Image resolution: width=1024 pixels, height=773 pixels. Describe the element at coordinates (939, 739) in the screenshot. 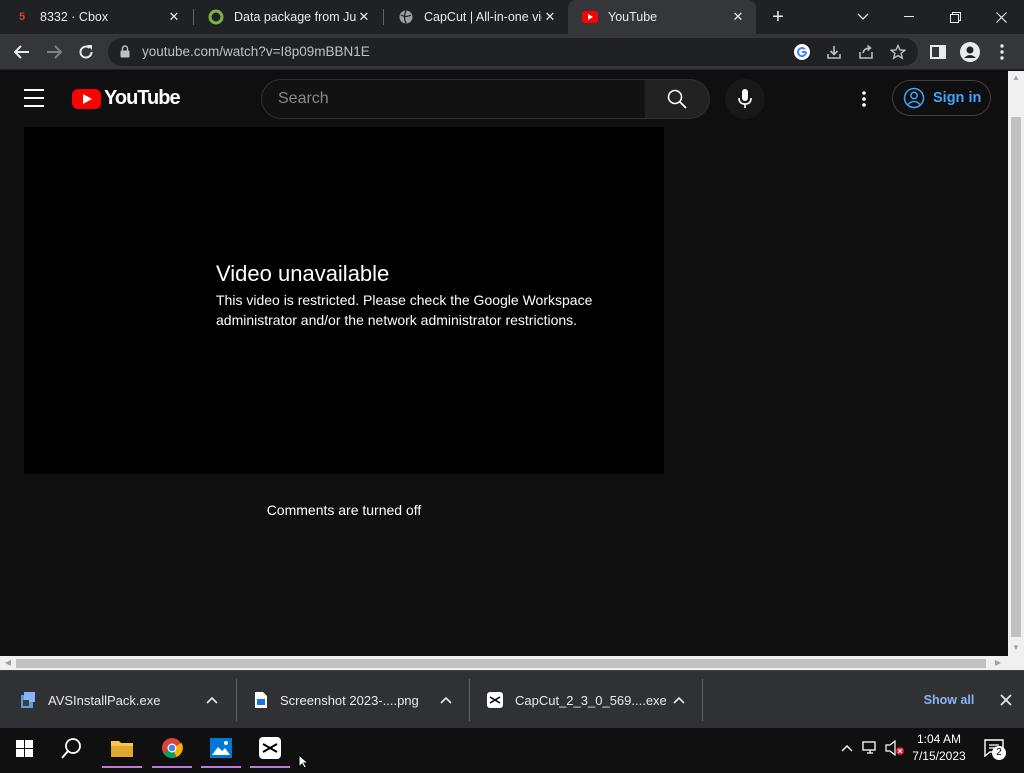

I see `clock-time: 1:04 AM` at that location.